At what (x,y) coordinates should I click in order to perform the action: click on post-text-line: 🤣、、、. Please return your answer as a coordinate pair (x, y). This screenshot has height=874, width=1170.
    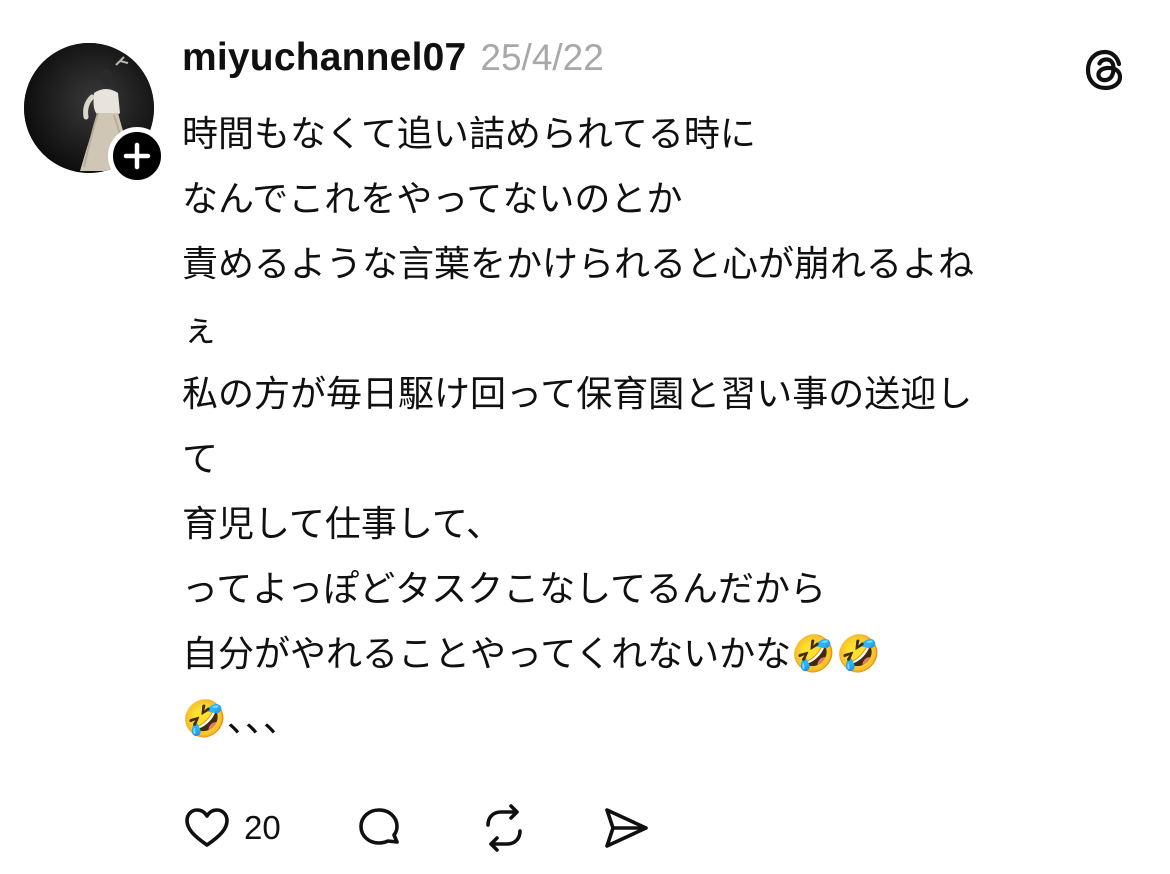
    Looking at the image, I should click on (240, 719).